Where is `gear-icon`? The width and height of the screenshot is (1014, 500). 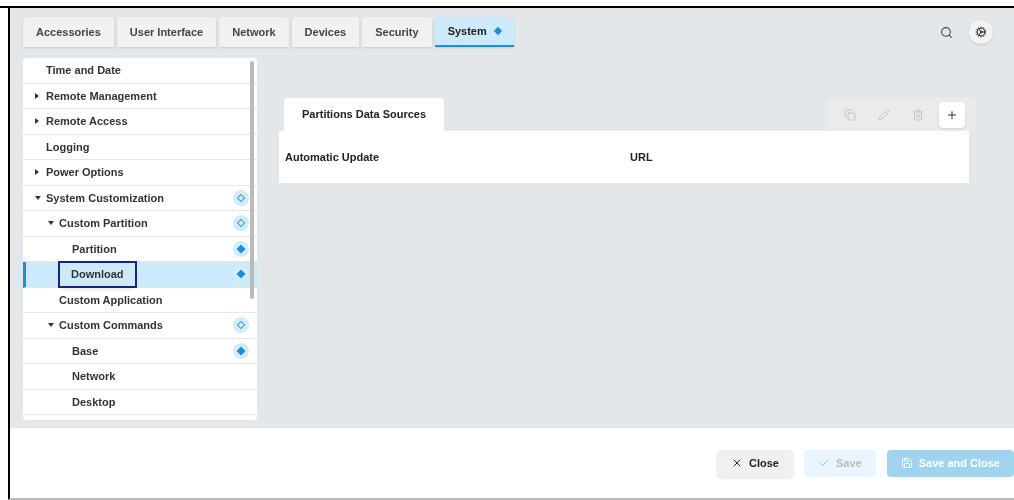
gear-icon is located at coordinates (981, 32).